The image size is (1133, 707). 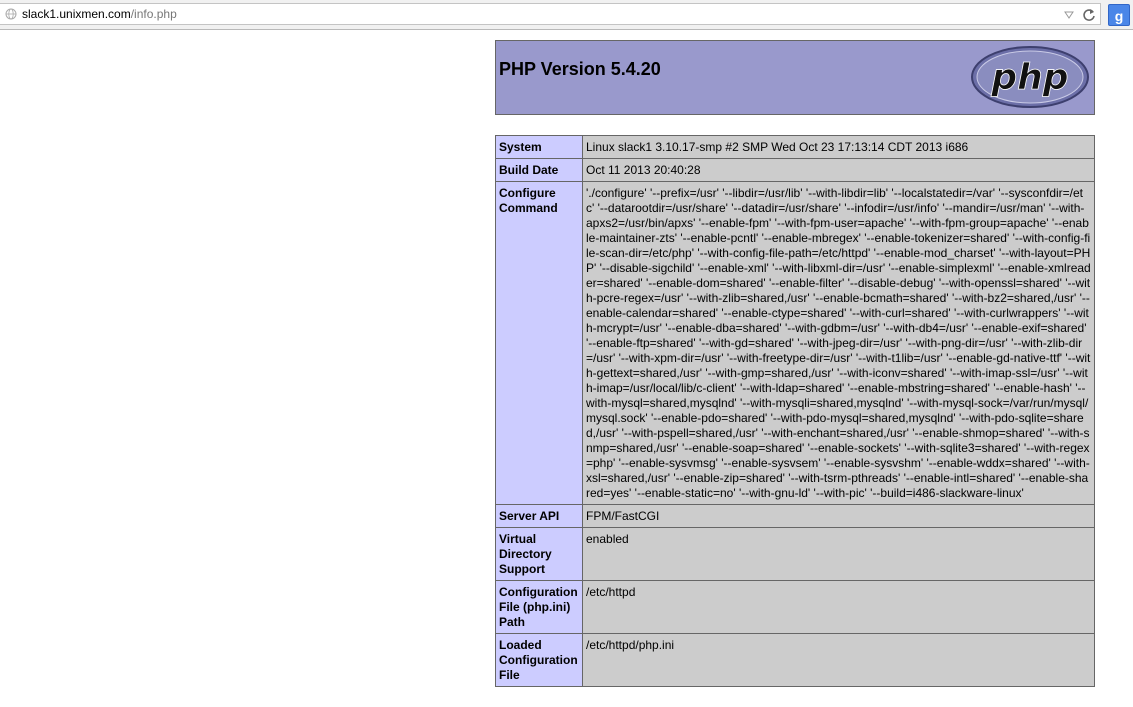 What do you see at coordinates (539, 660) in the screenshot?
I see `row-label: Loaded Configuration File` at bounding box center [539, 660].